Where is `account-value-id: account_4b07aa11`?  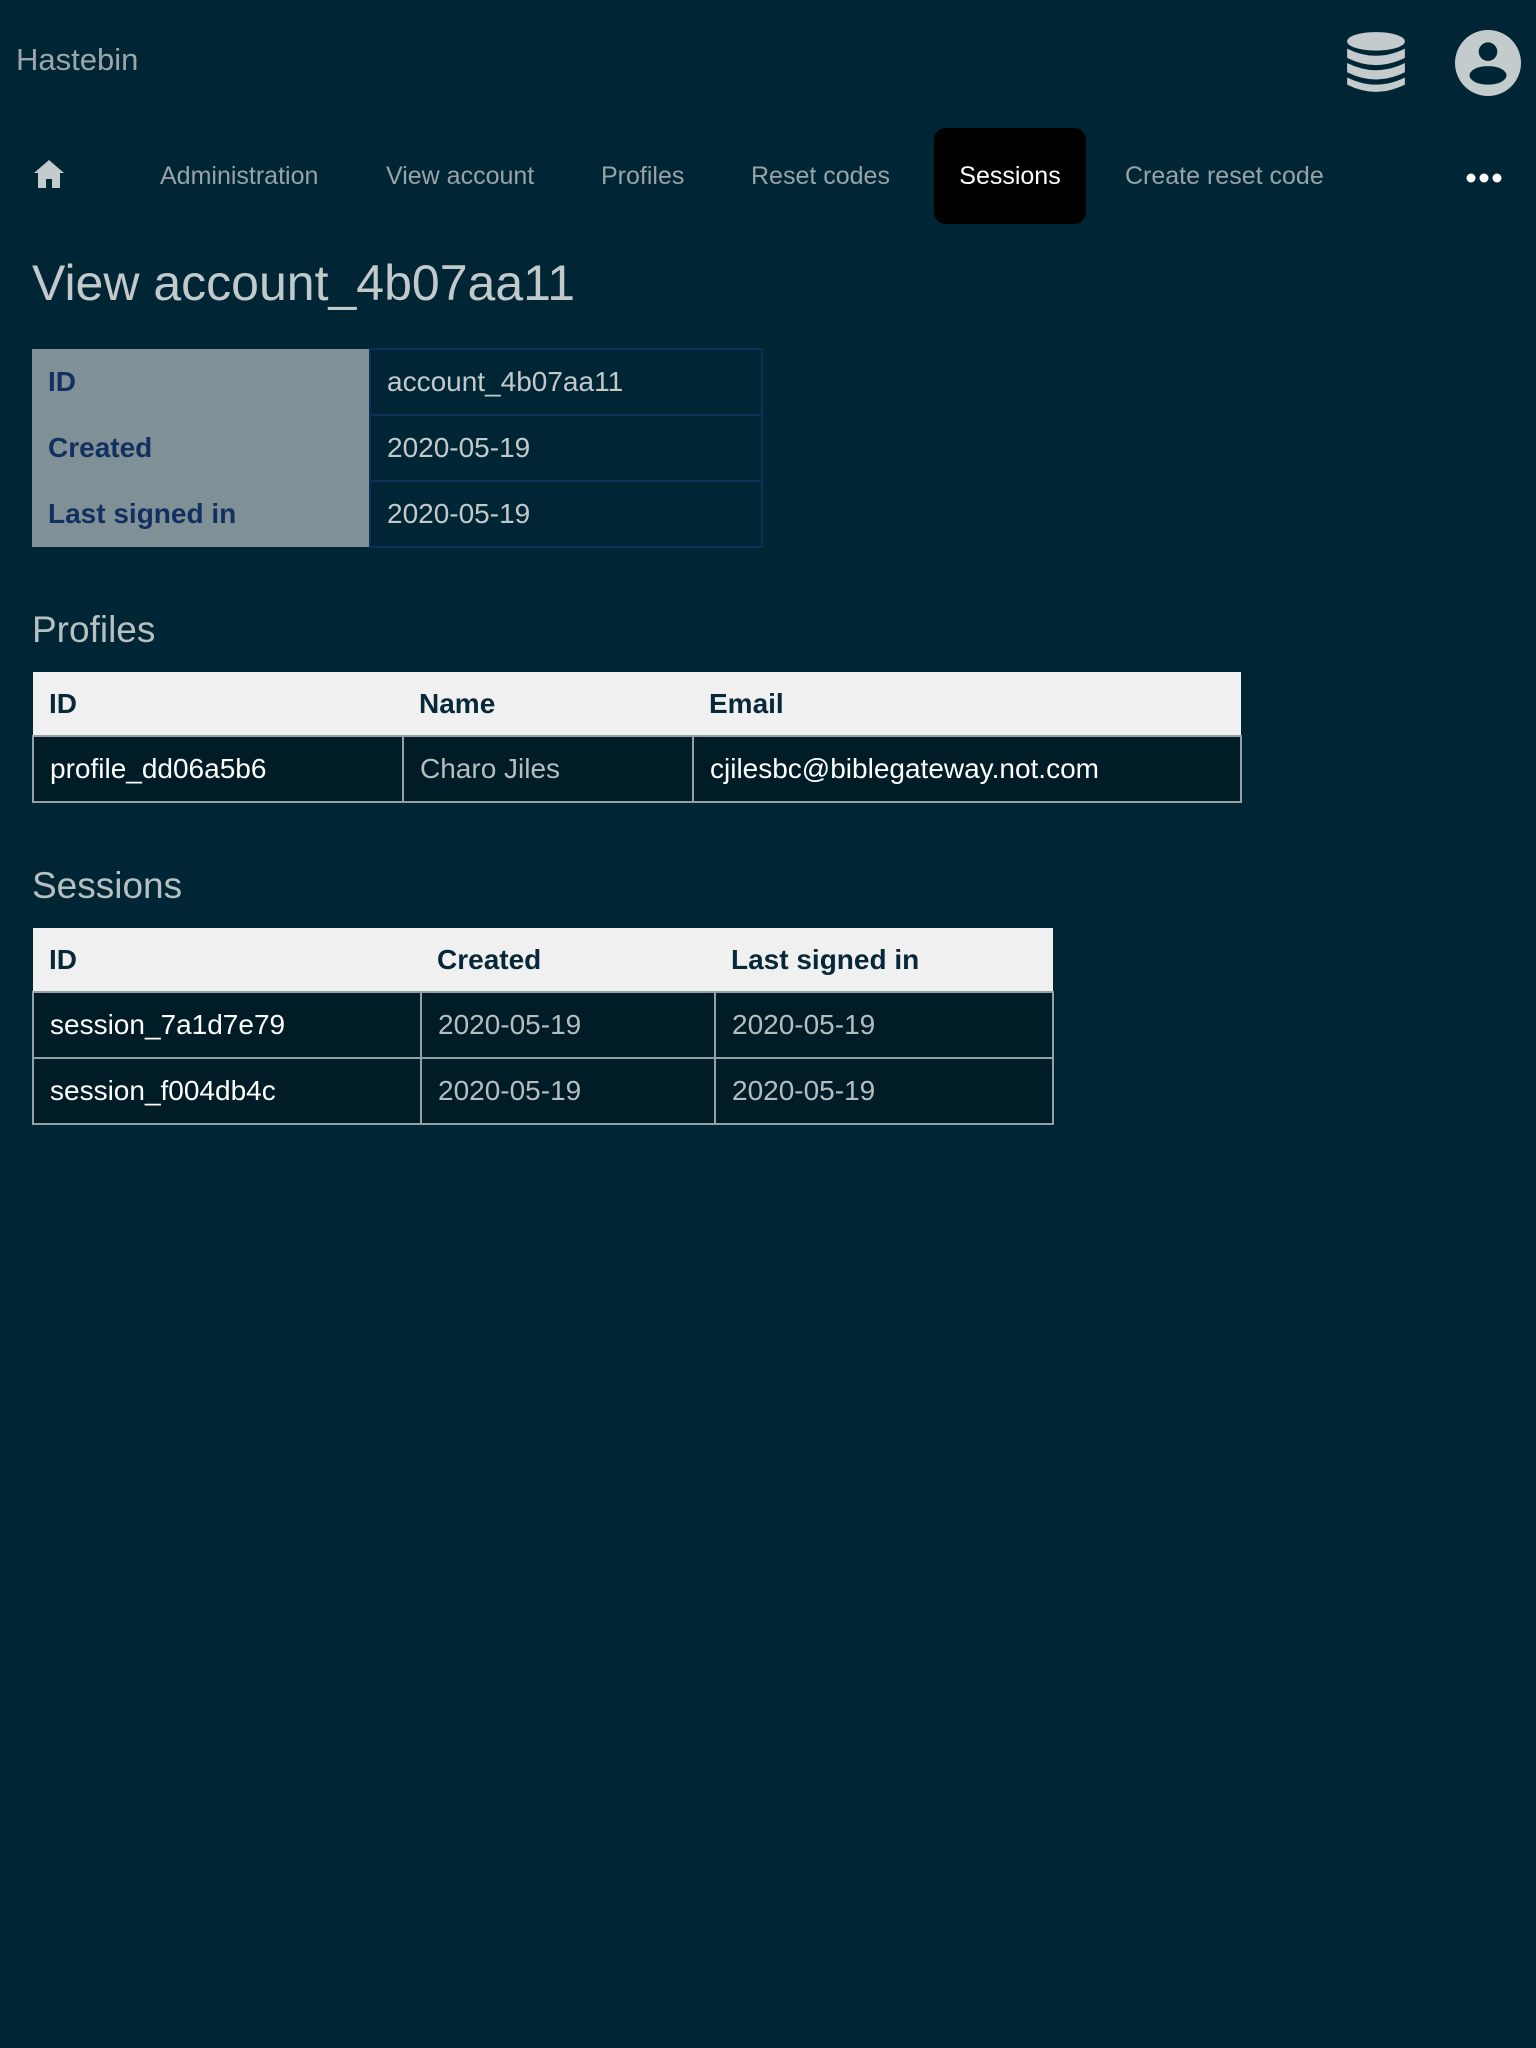 account-value-id: account_4b07aa11 is located at coordinates (566, 382).